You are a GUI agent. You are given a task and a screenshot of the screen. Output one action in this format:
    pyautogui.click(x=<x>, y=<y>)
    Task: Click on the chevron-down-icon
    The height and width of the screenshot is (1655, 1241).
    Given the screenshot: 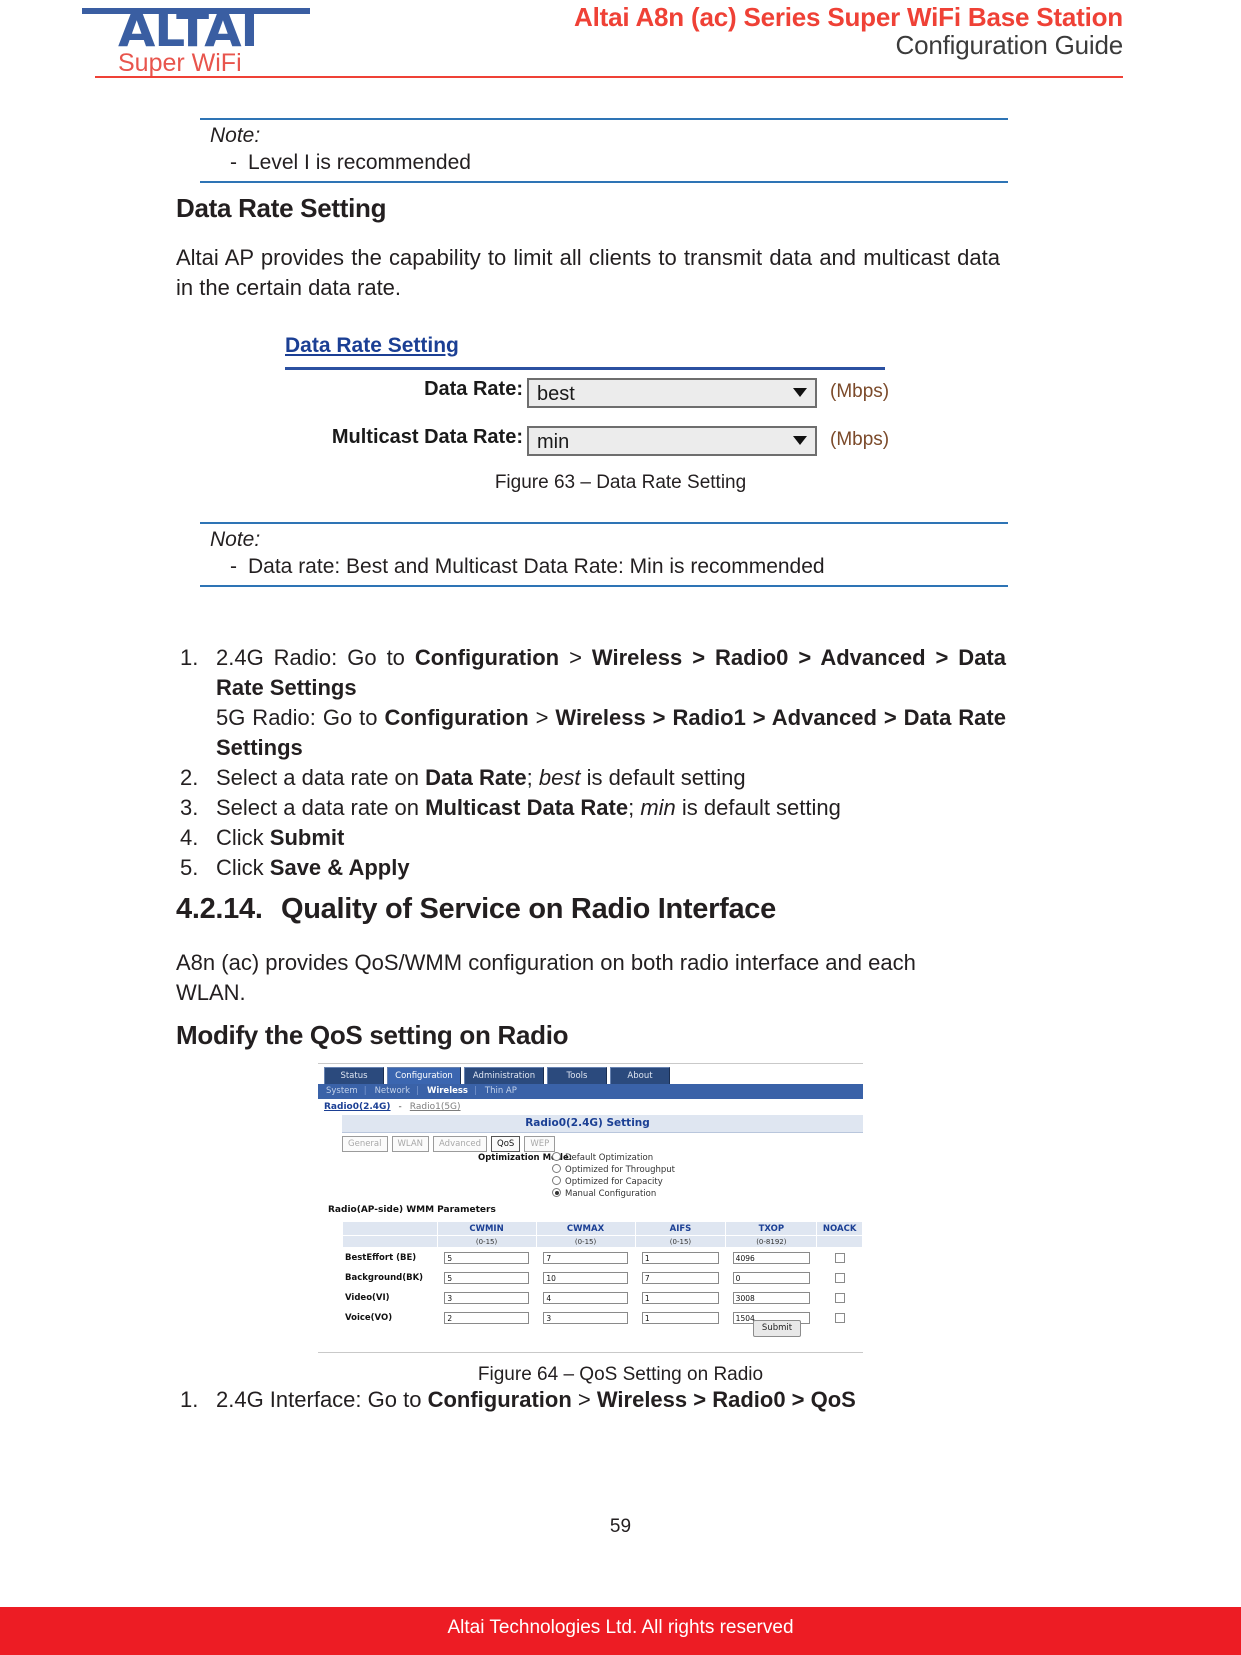 What is the action you would take?
    pyautogui.click(x=800, y=440)
    